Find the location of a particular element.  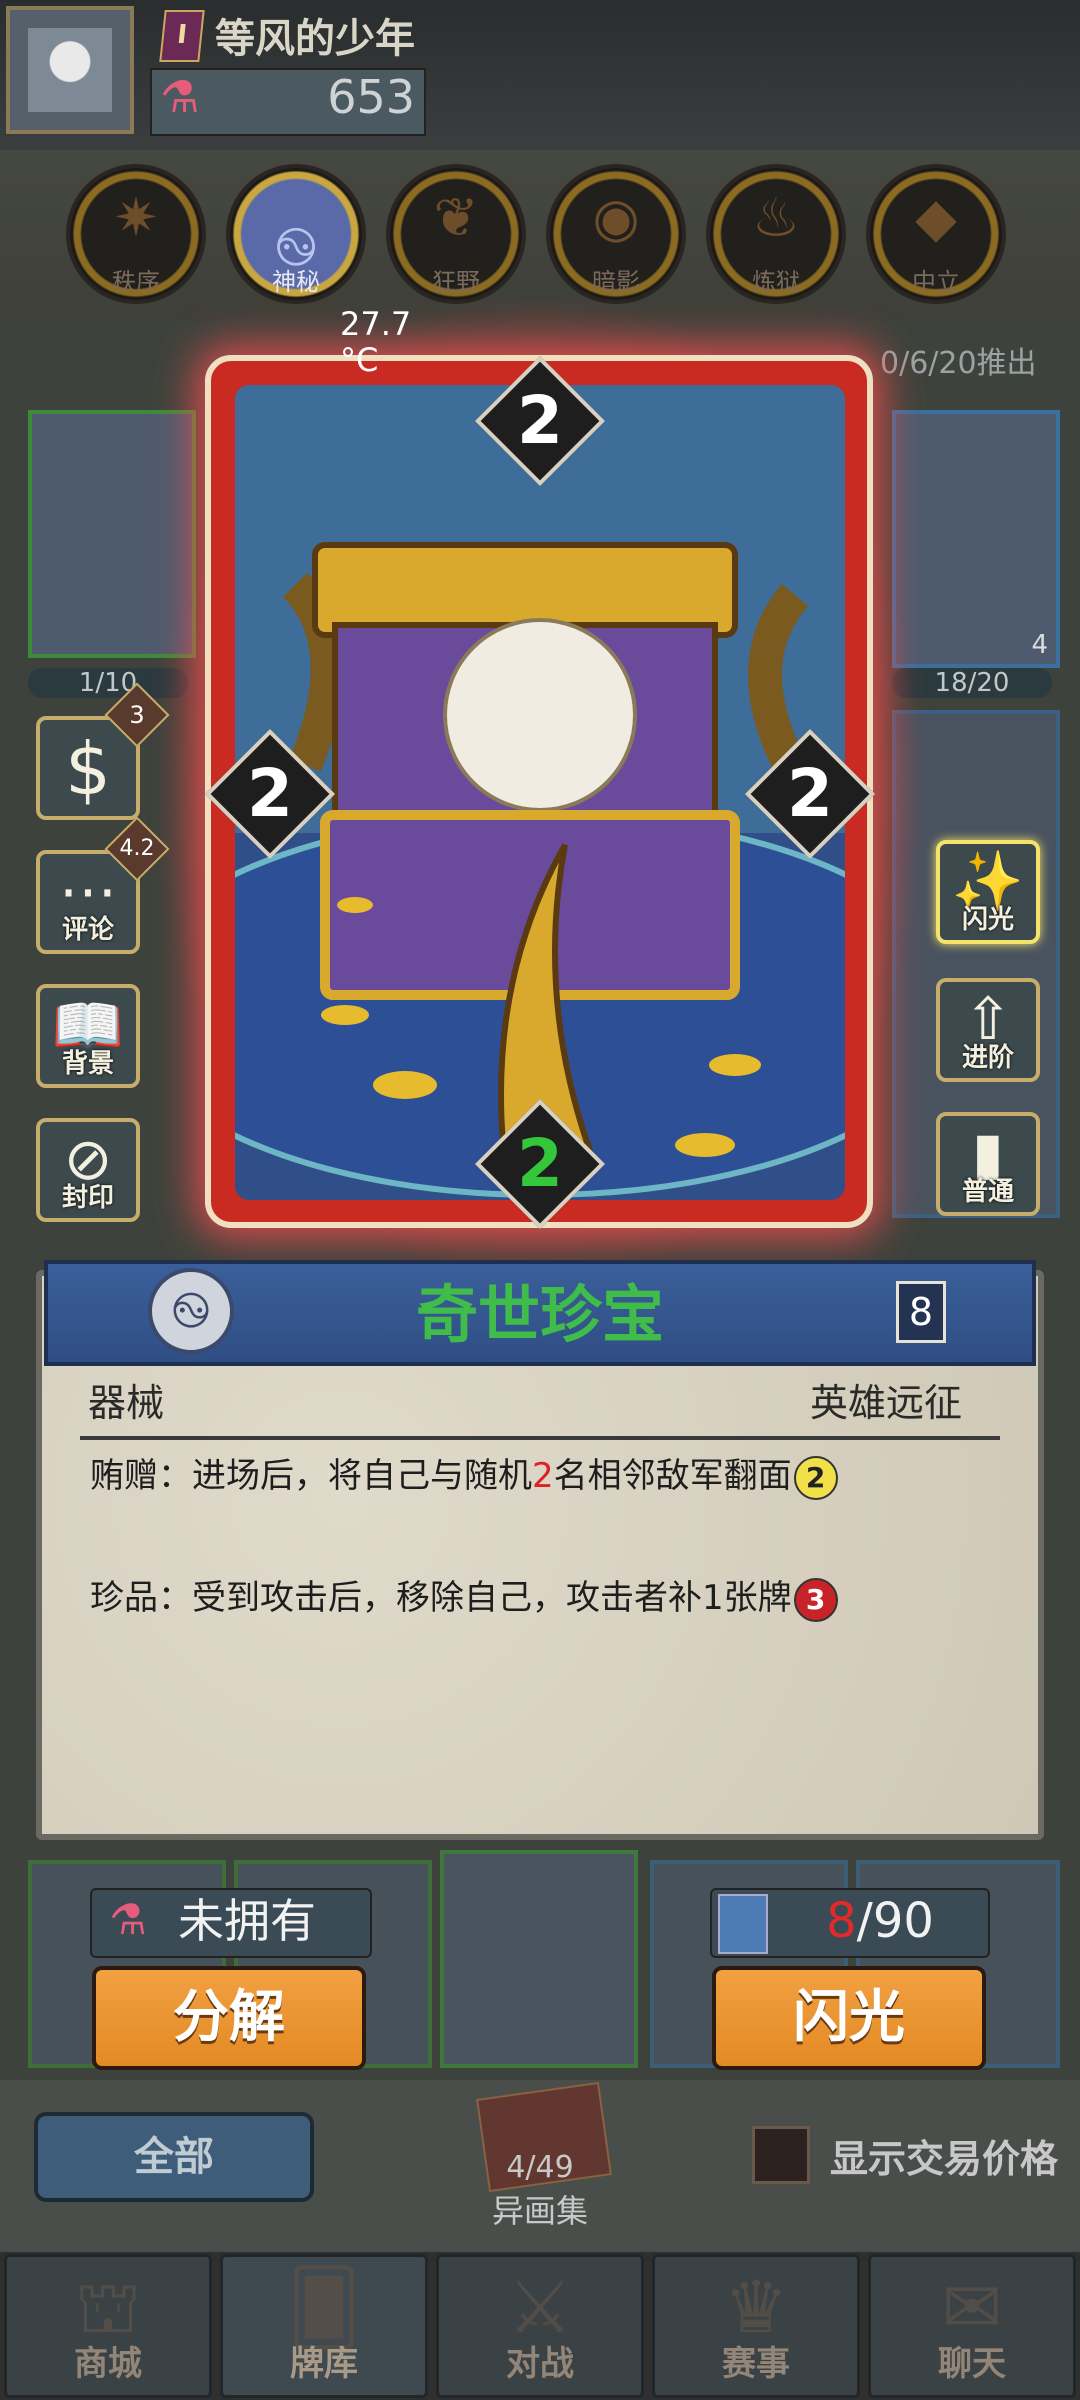

gallery-count: 4/49 is located at coordinates (540, 2167).